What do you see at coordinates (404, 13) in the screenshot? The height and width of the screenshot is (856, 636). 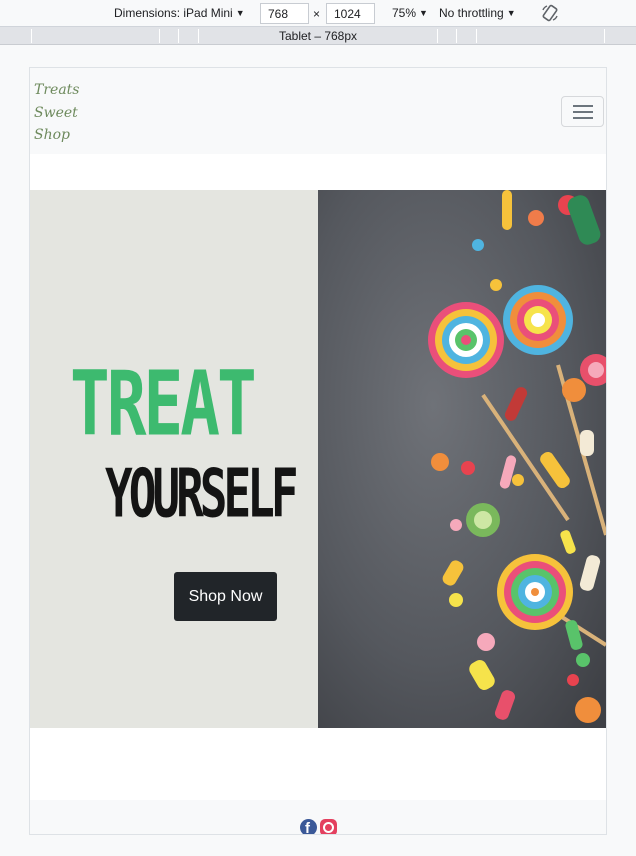 I see `zoom-label: 75%` at bounding box center [404, 13].